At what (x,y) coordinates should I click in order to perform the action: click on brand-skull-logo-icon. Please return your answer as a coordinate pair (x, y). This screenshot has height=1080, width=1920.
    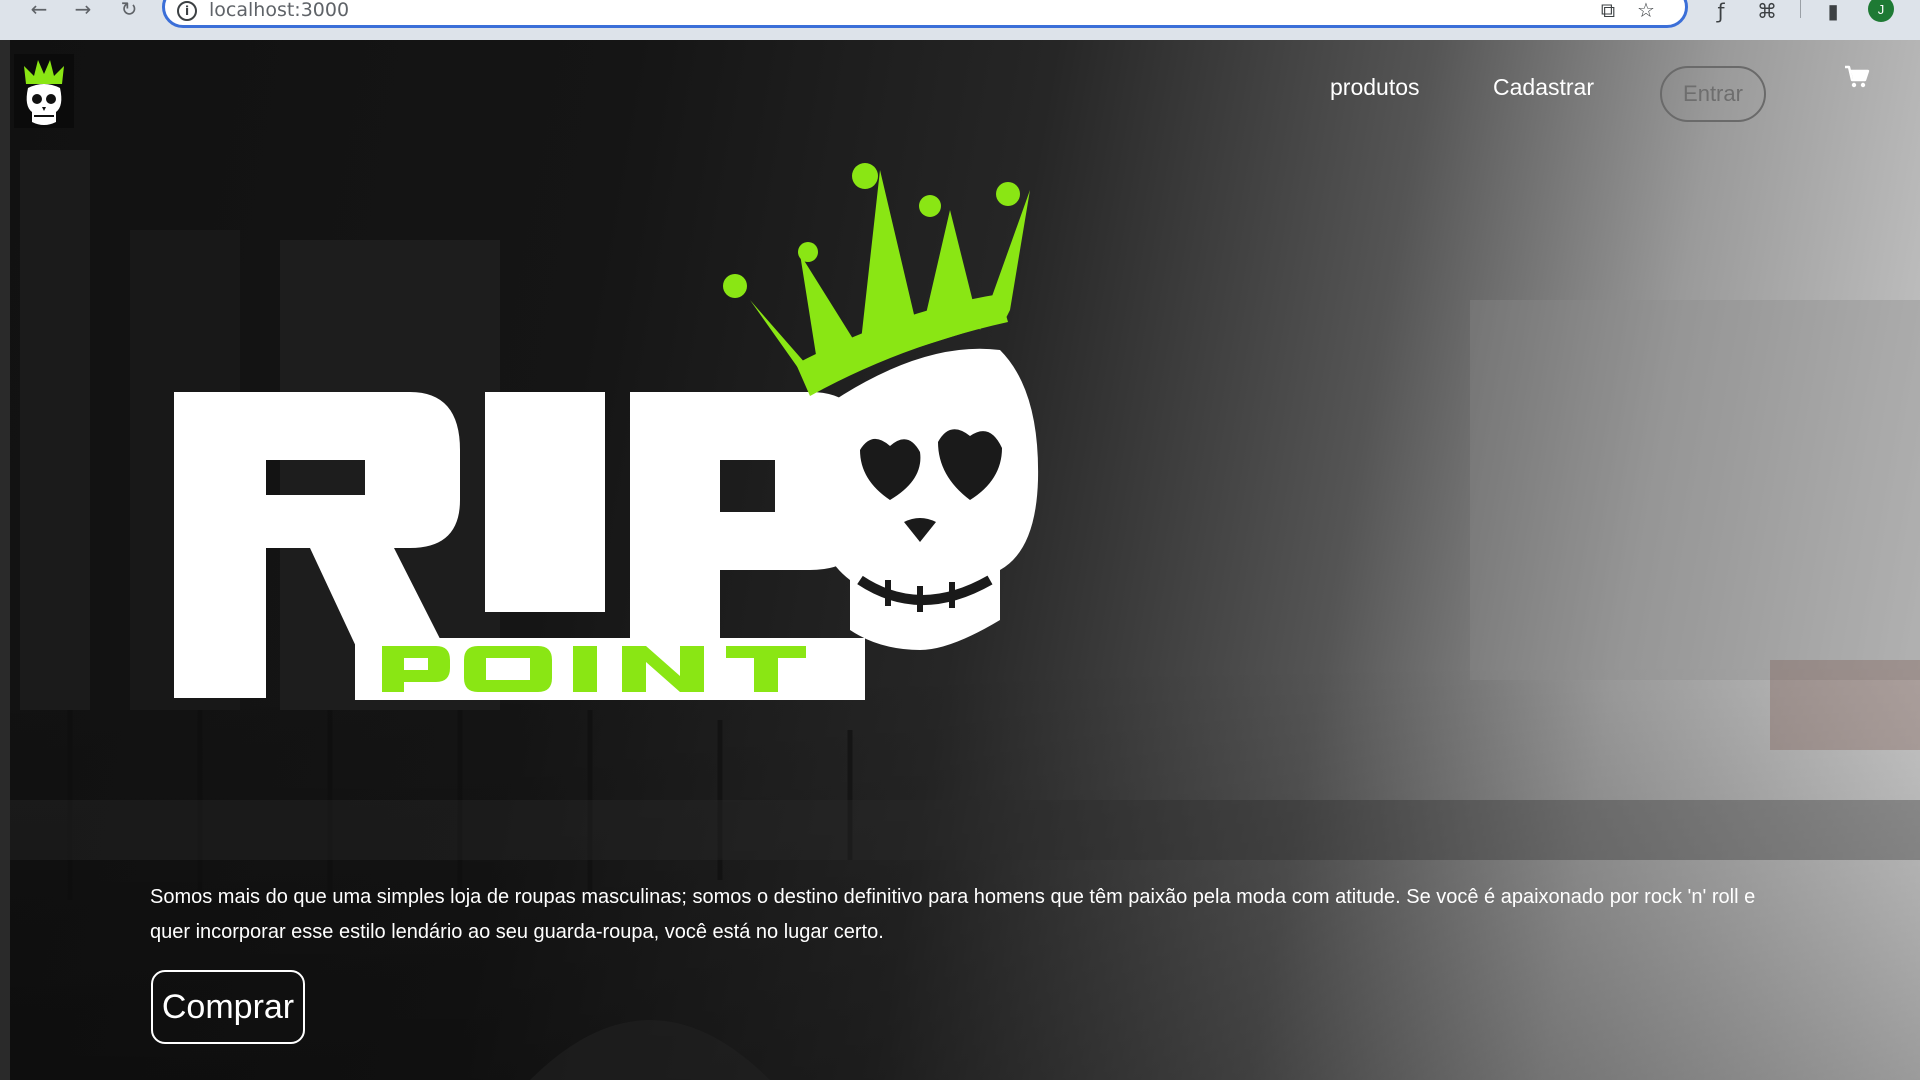
    Looking at the image, I should click on (44, 91).